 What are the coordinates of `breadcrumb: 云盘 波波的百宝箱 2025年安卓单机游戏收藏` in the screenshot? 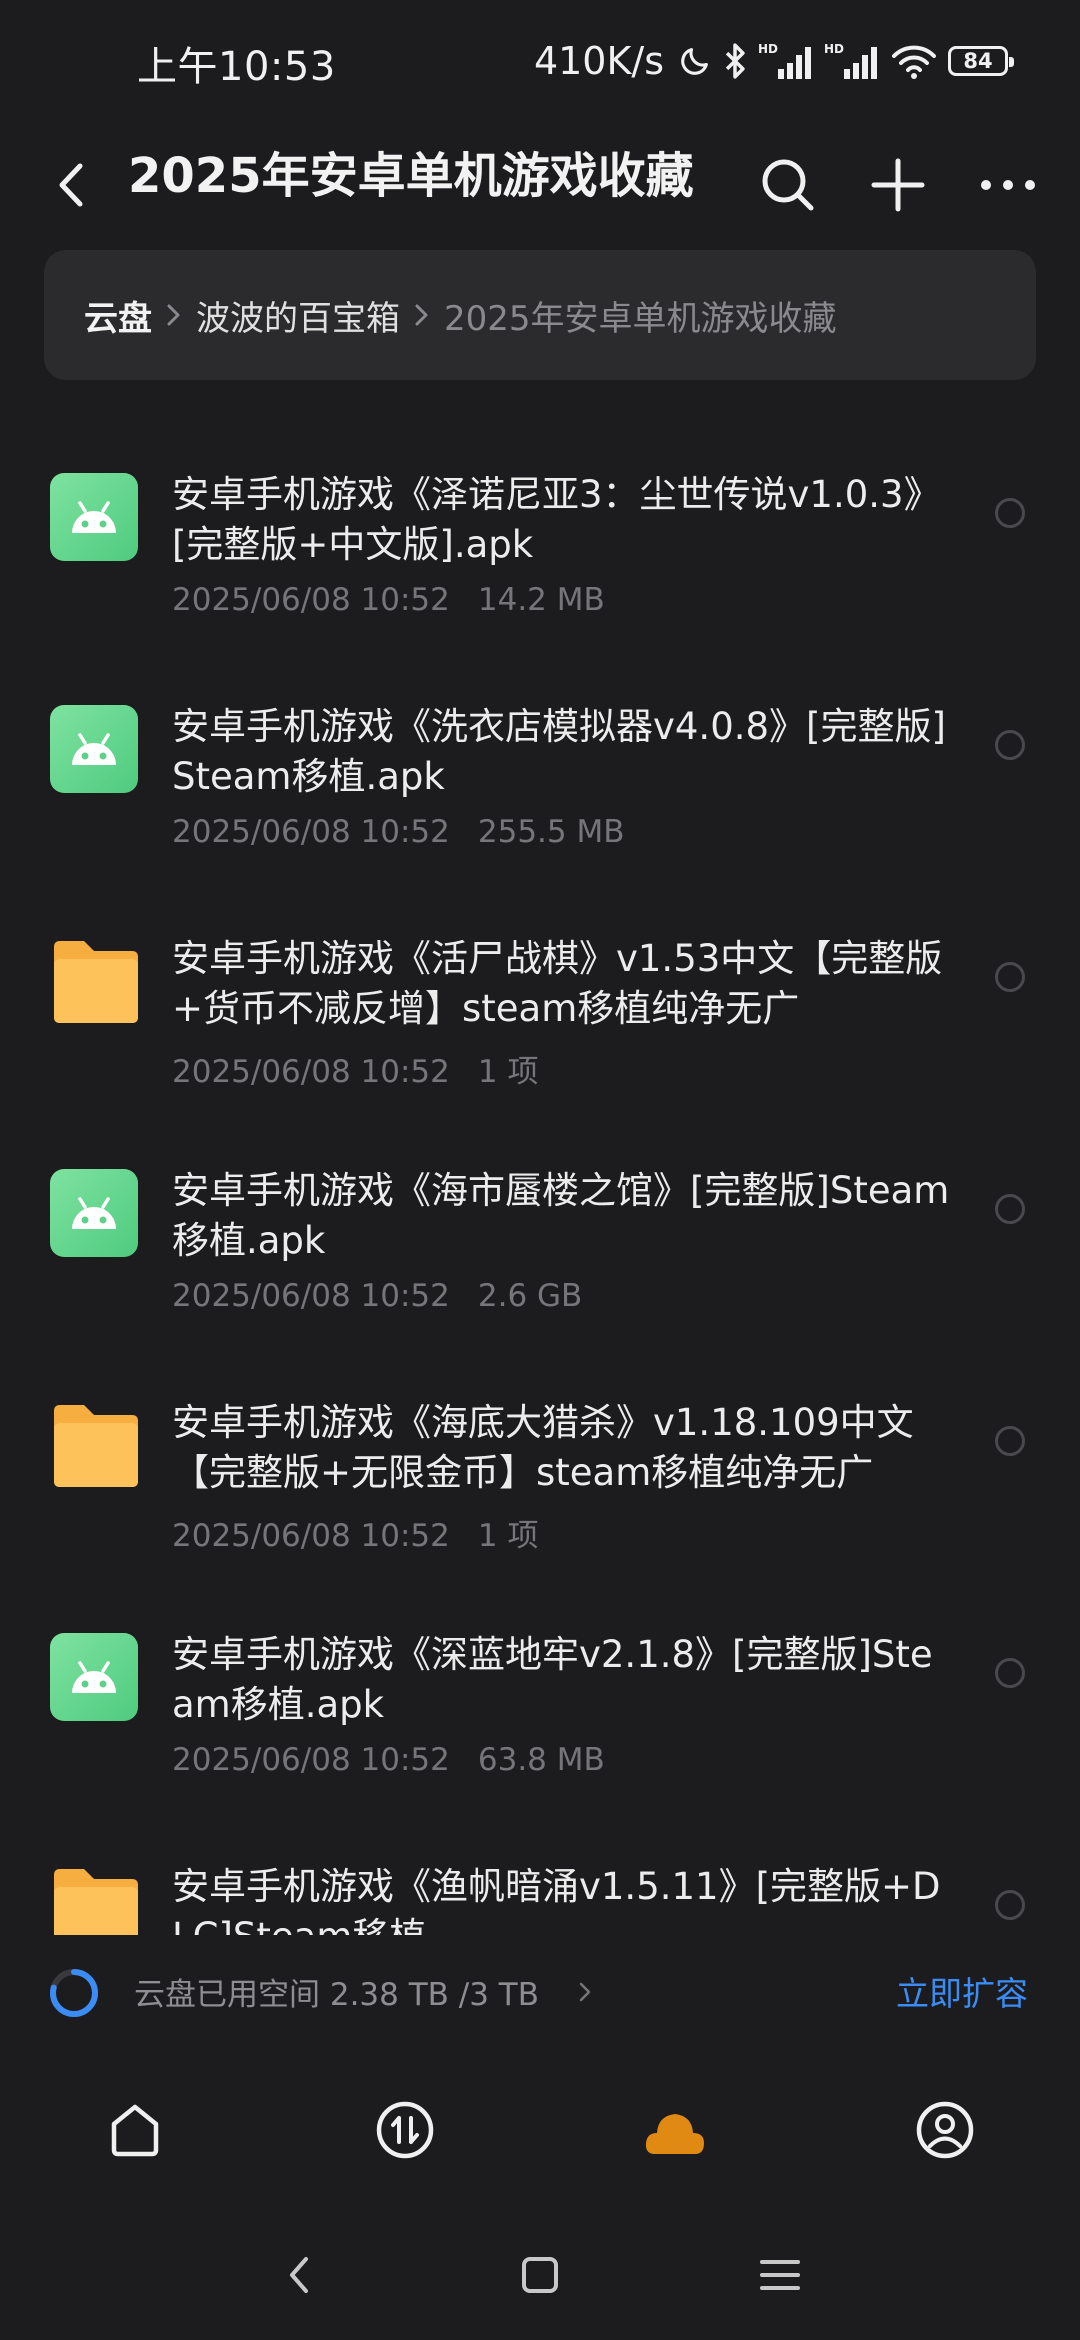 It's located at (540, 315).